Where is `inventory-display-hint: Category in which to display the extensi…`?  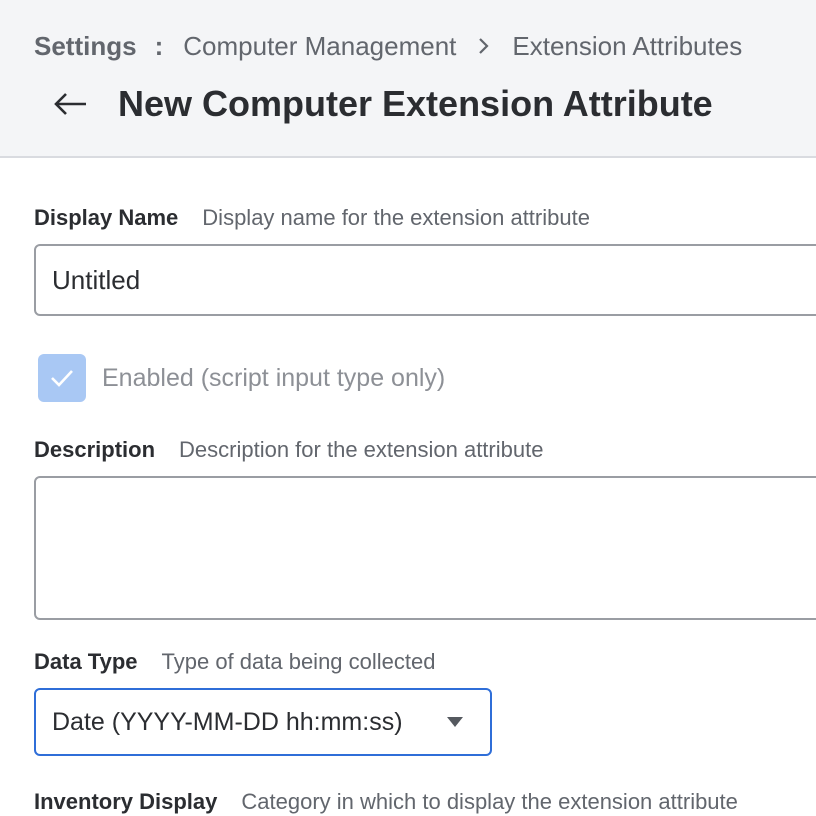 inventory-display-hint: Category in which to display the extensi… is located at coordinates (489, 801).